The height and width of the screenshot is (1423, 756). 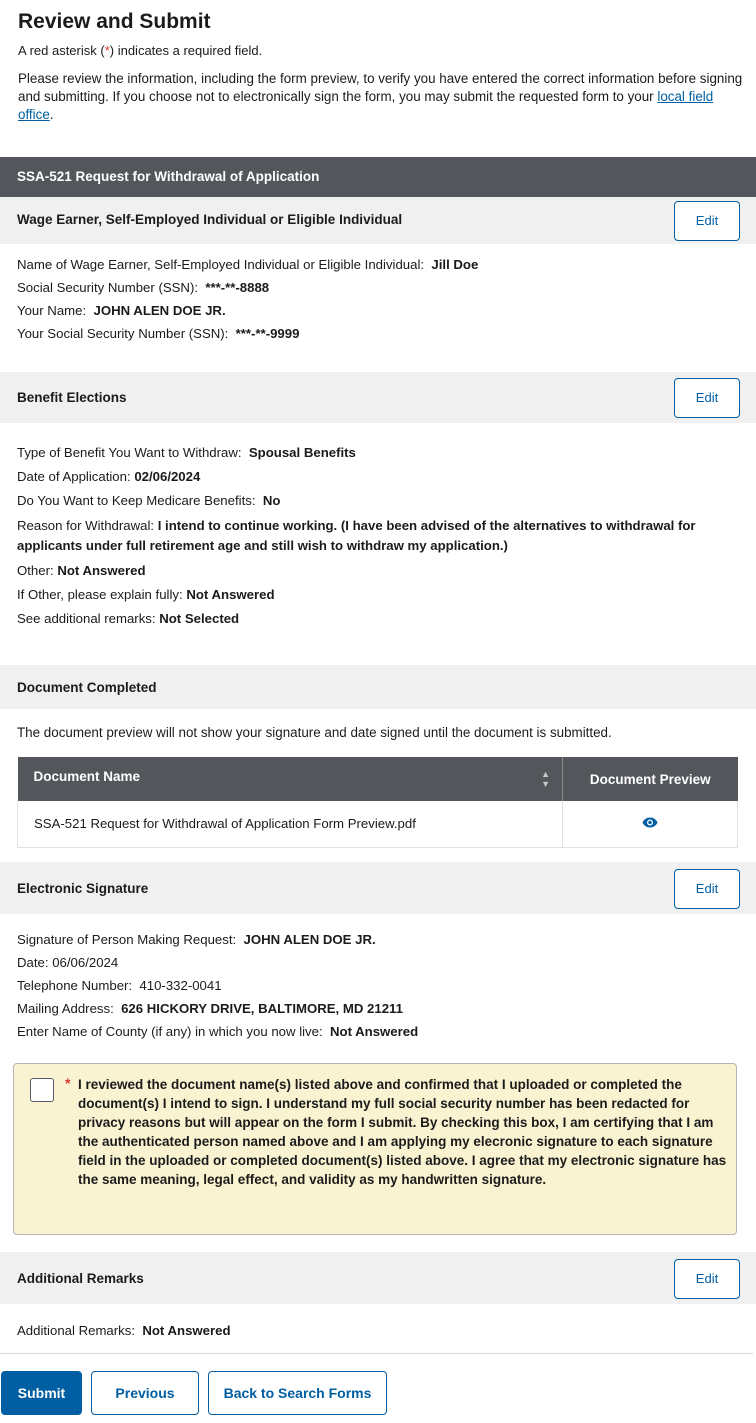 I want to click on section-benefit-elections-title: Benefit Elections, so click(x=72, y=397).